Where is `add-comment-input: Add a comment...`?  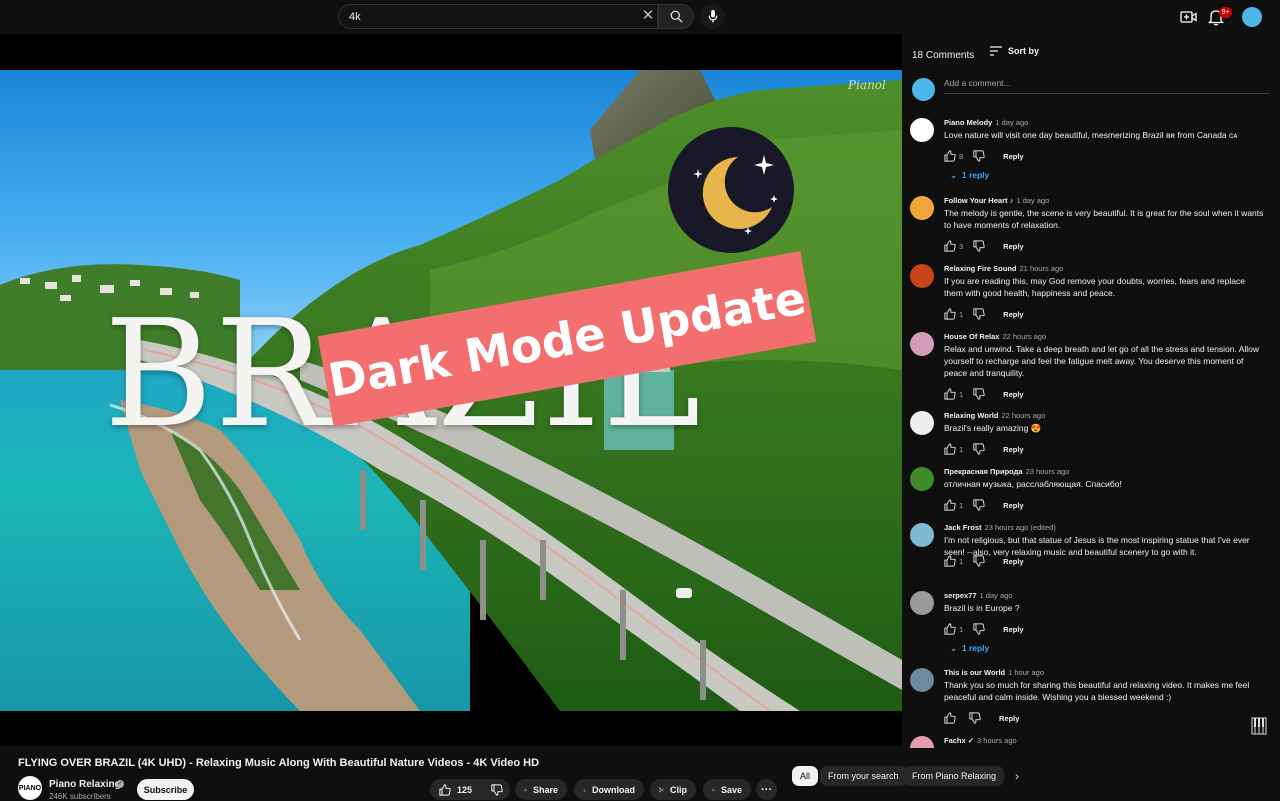
add-comment-input: Add a comment... is located at coordinates (1106, 85).